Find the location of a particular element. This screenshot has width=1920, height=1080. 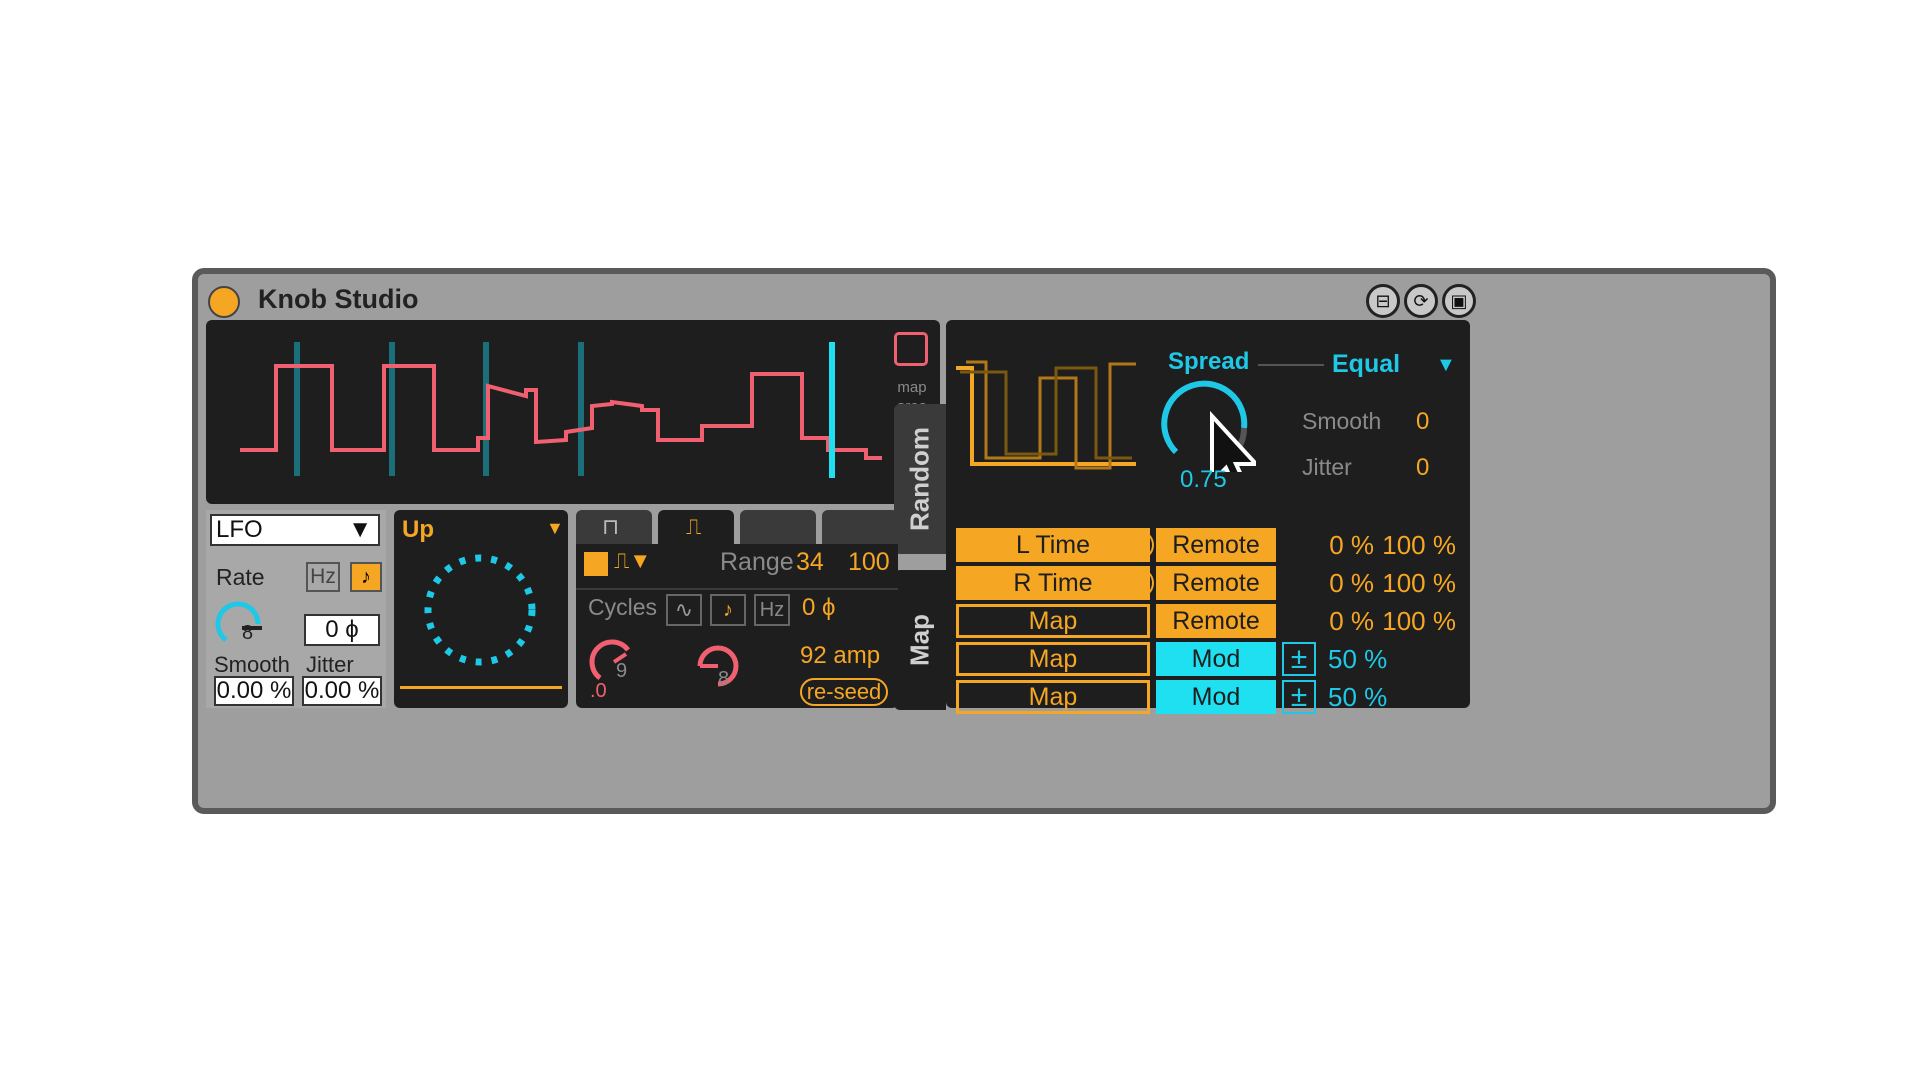

waveform-graph is located at coordinates (561, 410).